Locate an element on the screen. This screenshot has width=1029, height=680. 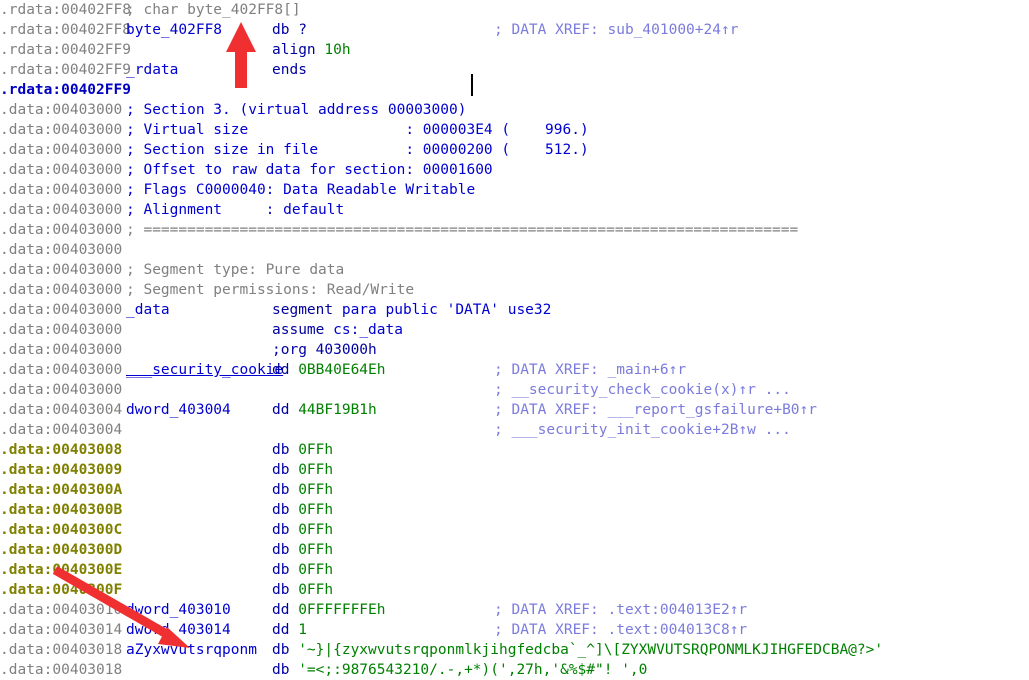
line-body: dword_403010 dd 0FFFFFFFEh is located at coordinates (256, 610).